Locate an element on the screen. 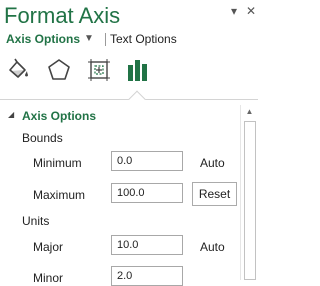 The width and height of the screenshot is (320, 286). selected-category-pointer is located at coordinates (137, 99).